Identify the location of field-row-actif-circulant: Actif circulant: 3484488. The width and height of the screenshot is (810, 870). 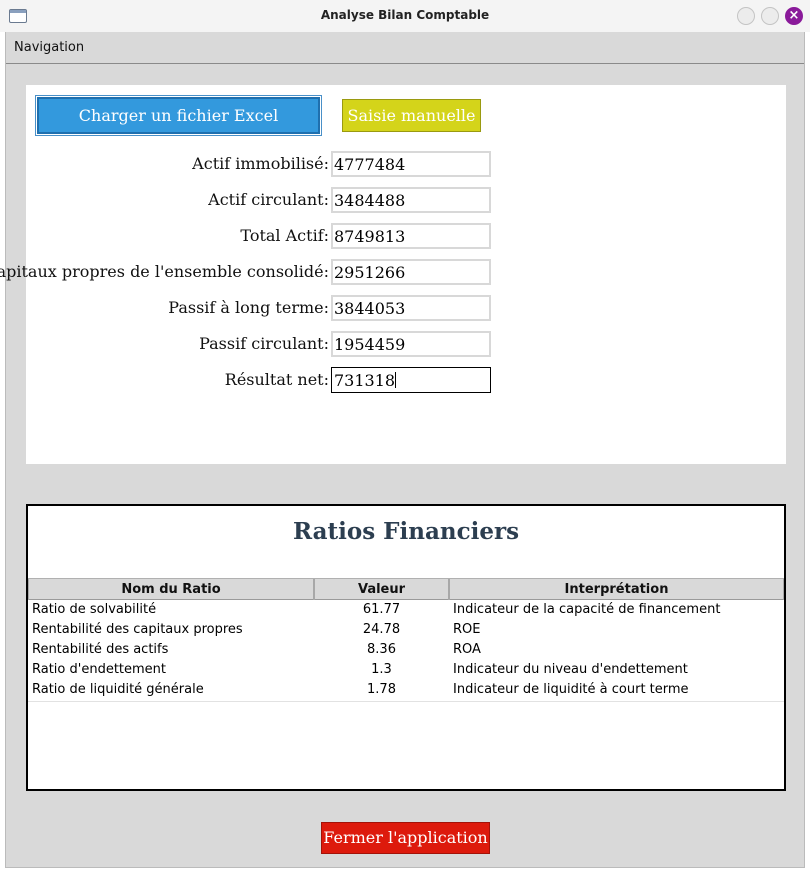
(406, 200).